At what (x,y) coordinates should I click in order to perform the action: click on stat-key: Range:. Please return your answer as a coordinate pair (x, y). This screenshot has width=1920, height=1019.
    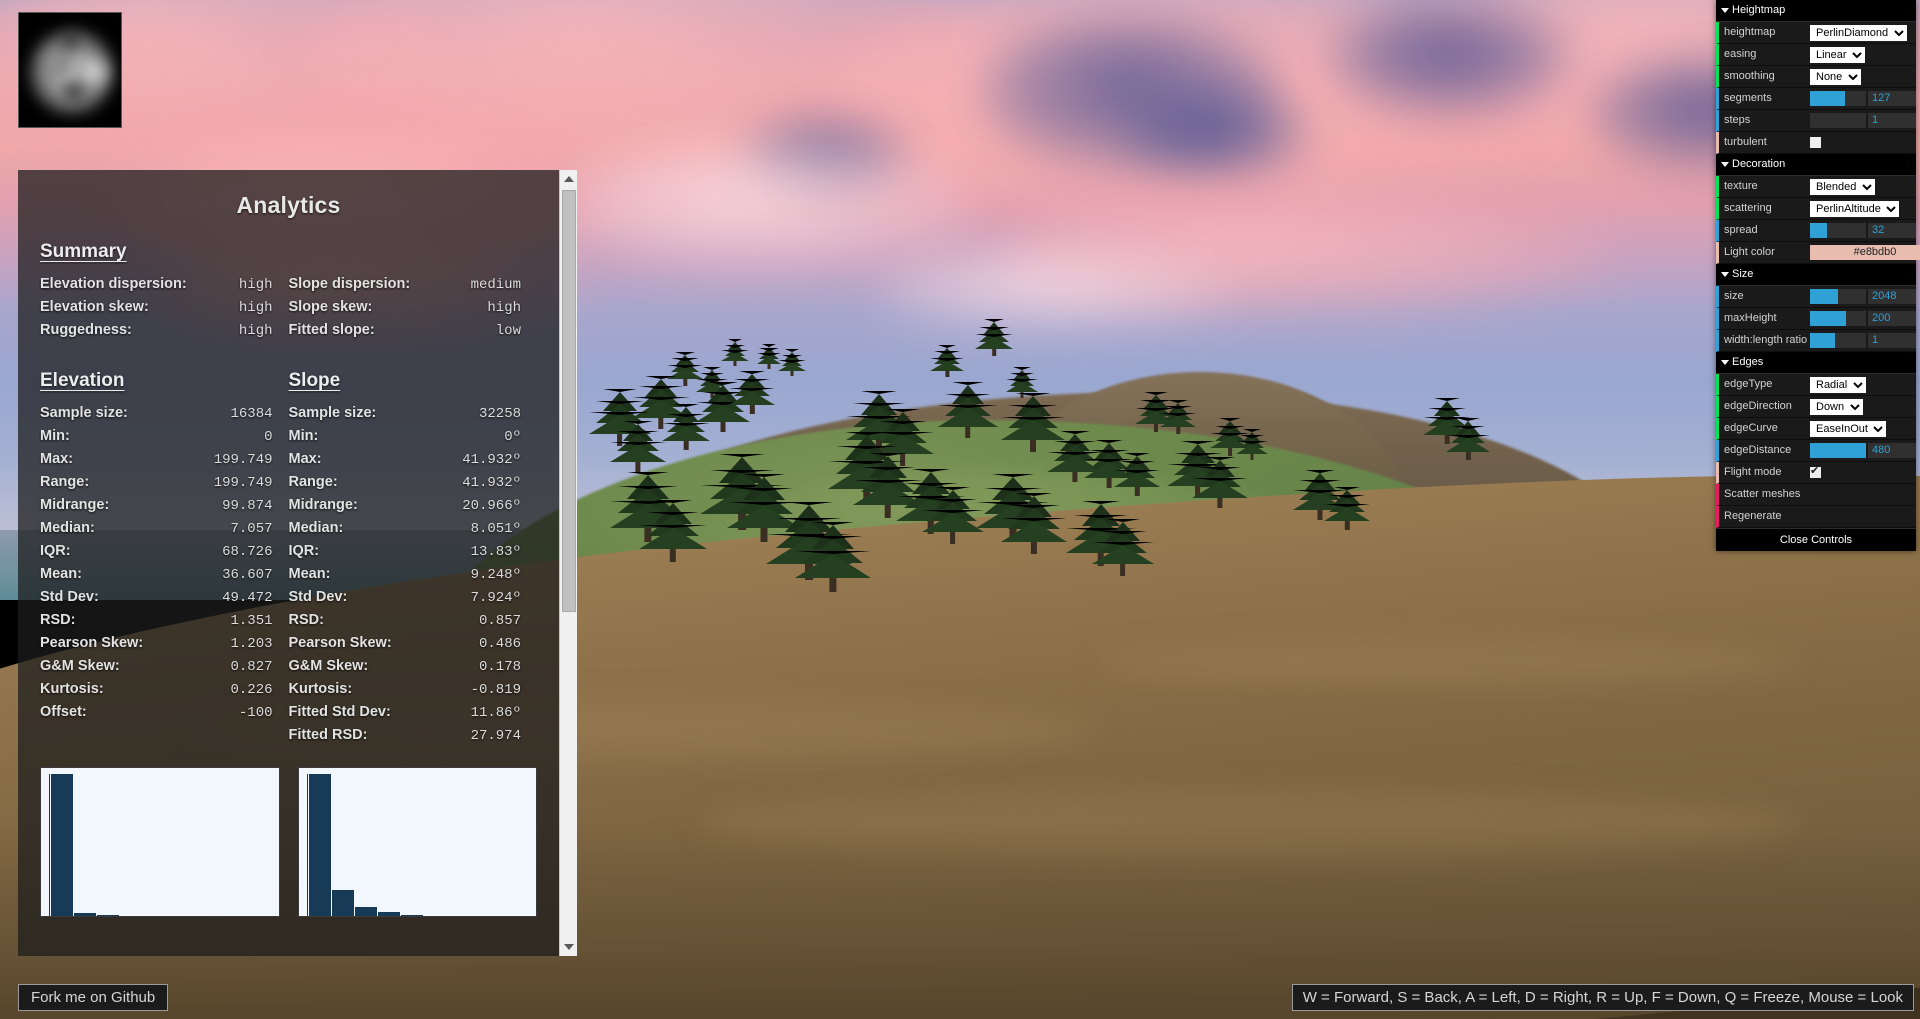
    Looking at the image, I should click on (65, 482).